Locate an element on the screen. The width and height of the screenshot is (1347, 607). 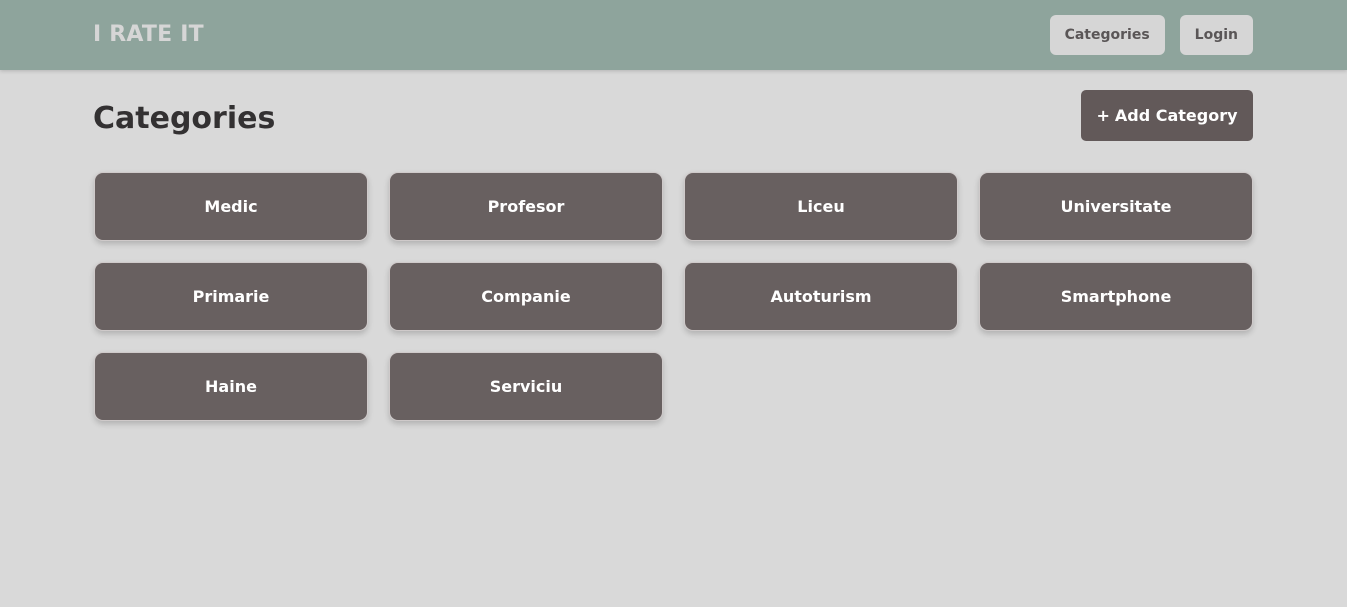
nav-login-button: Login is located at coordinates (1216, 35).